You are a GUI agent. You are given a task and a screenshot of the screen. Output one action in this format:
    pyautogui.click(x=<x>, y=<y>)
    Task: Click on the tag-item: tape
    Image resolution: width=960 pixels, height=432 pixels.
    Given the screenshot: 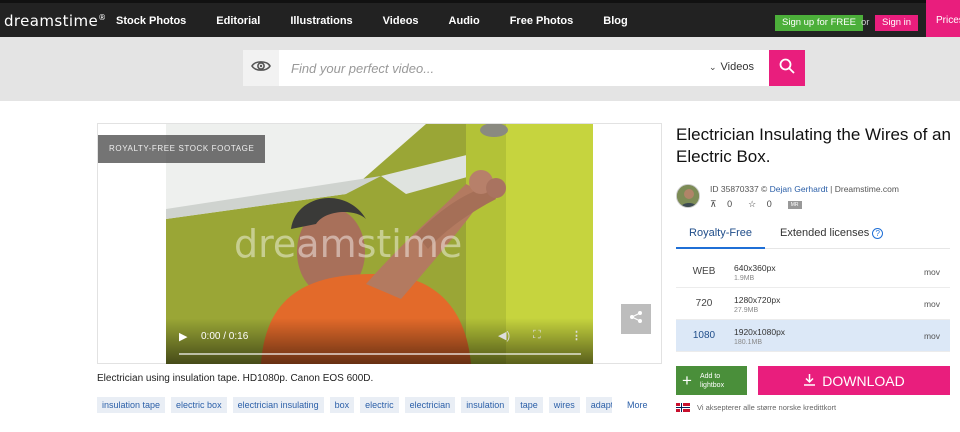 What is the action you would take?
    pyautogui.click(x=529, y=405)
    